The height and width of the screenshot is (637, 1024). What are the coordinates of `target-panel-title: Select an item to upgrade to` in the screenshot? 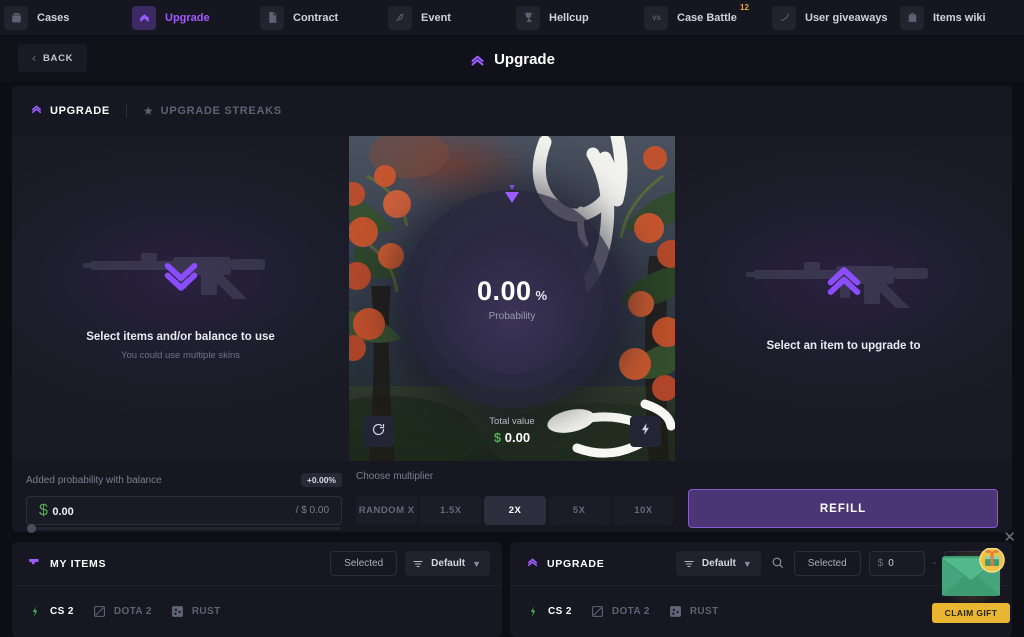 It's located at (843, 345).